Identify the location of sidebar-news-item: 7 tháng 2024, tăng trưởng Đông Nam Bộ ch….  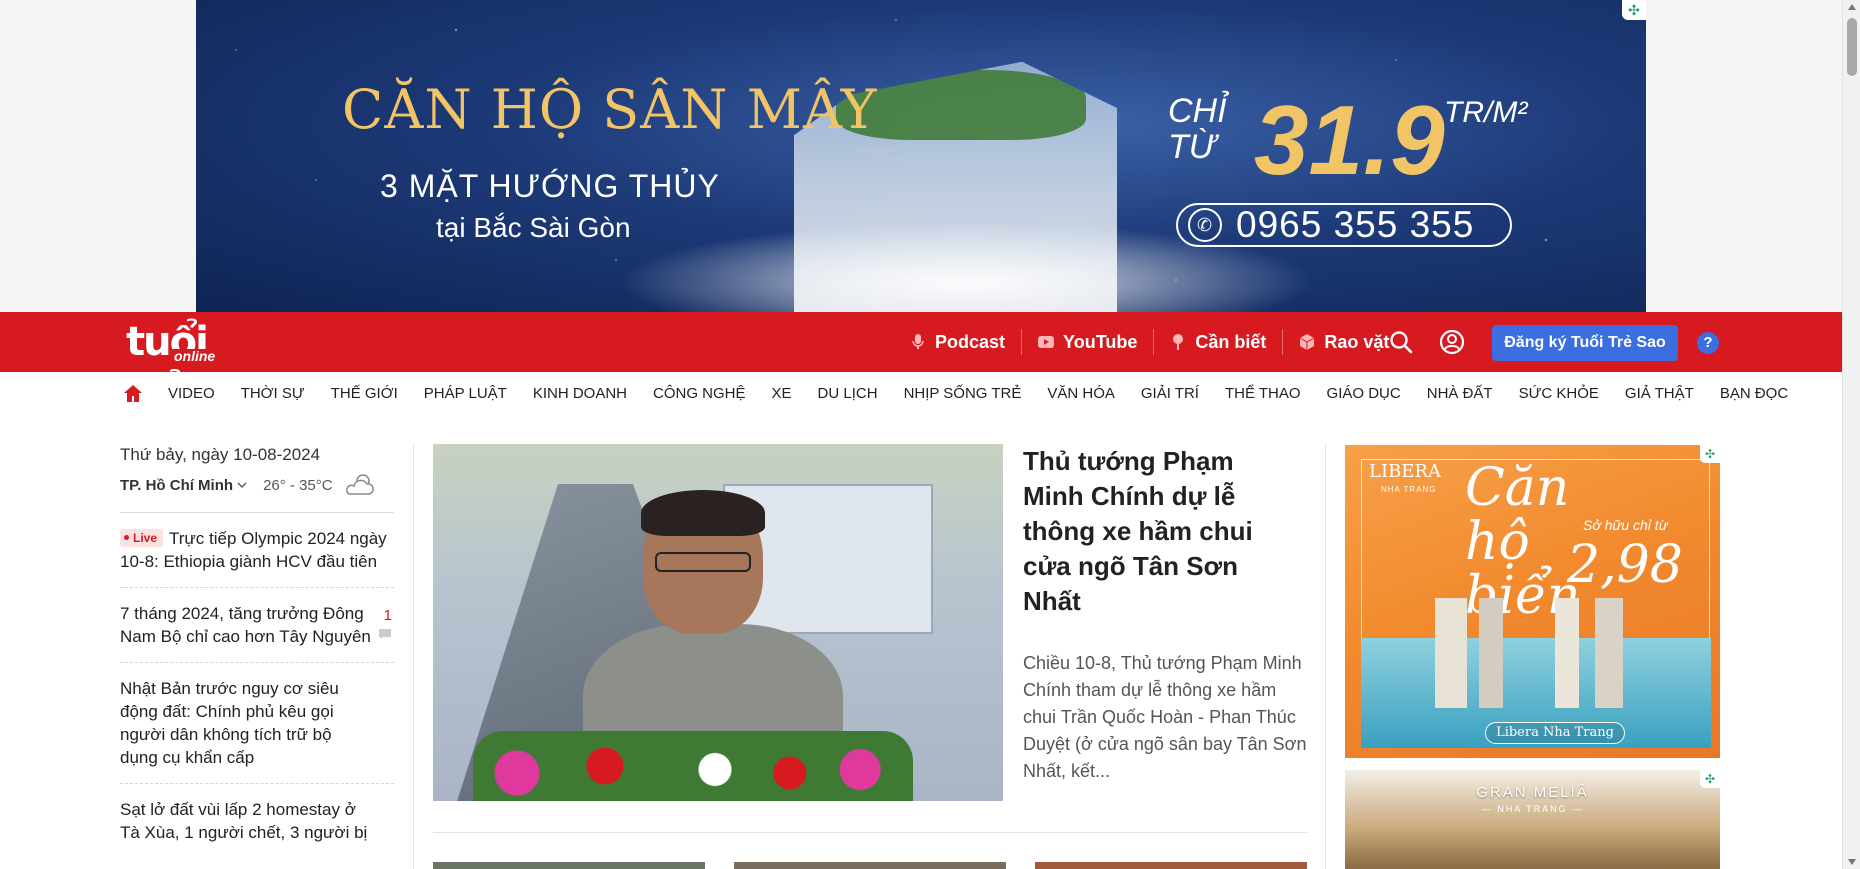
(257, 625).